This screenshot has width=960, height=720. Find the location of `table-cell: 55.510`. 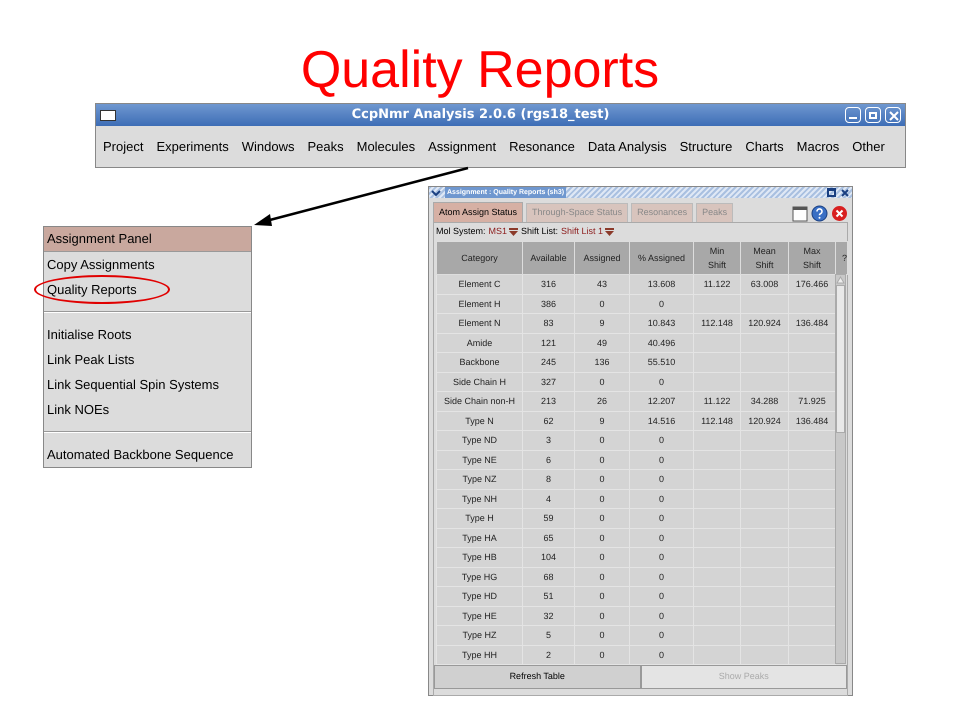

table-cell: 55.510 is located at coordinates (662, 362).